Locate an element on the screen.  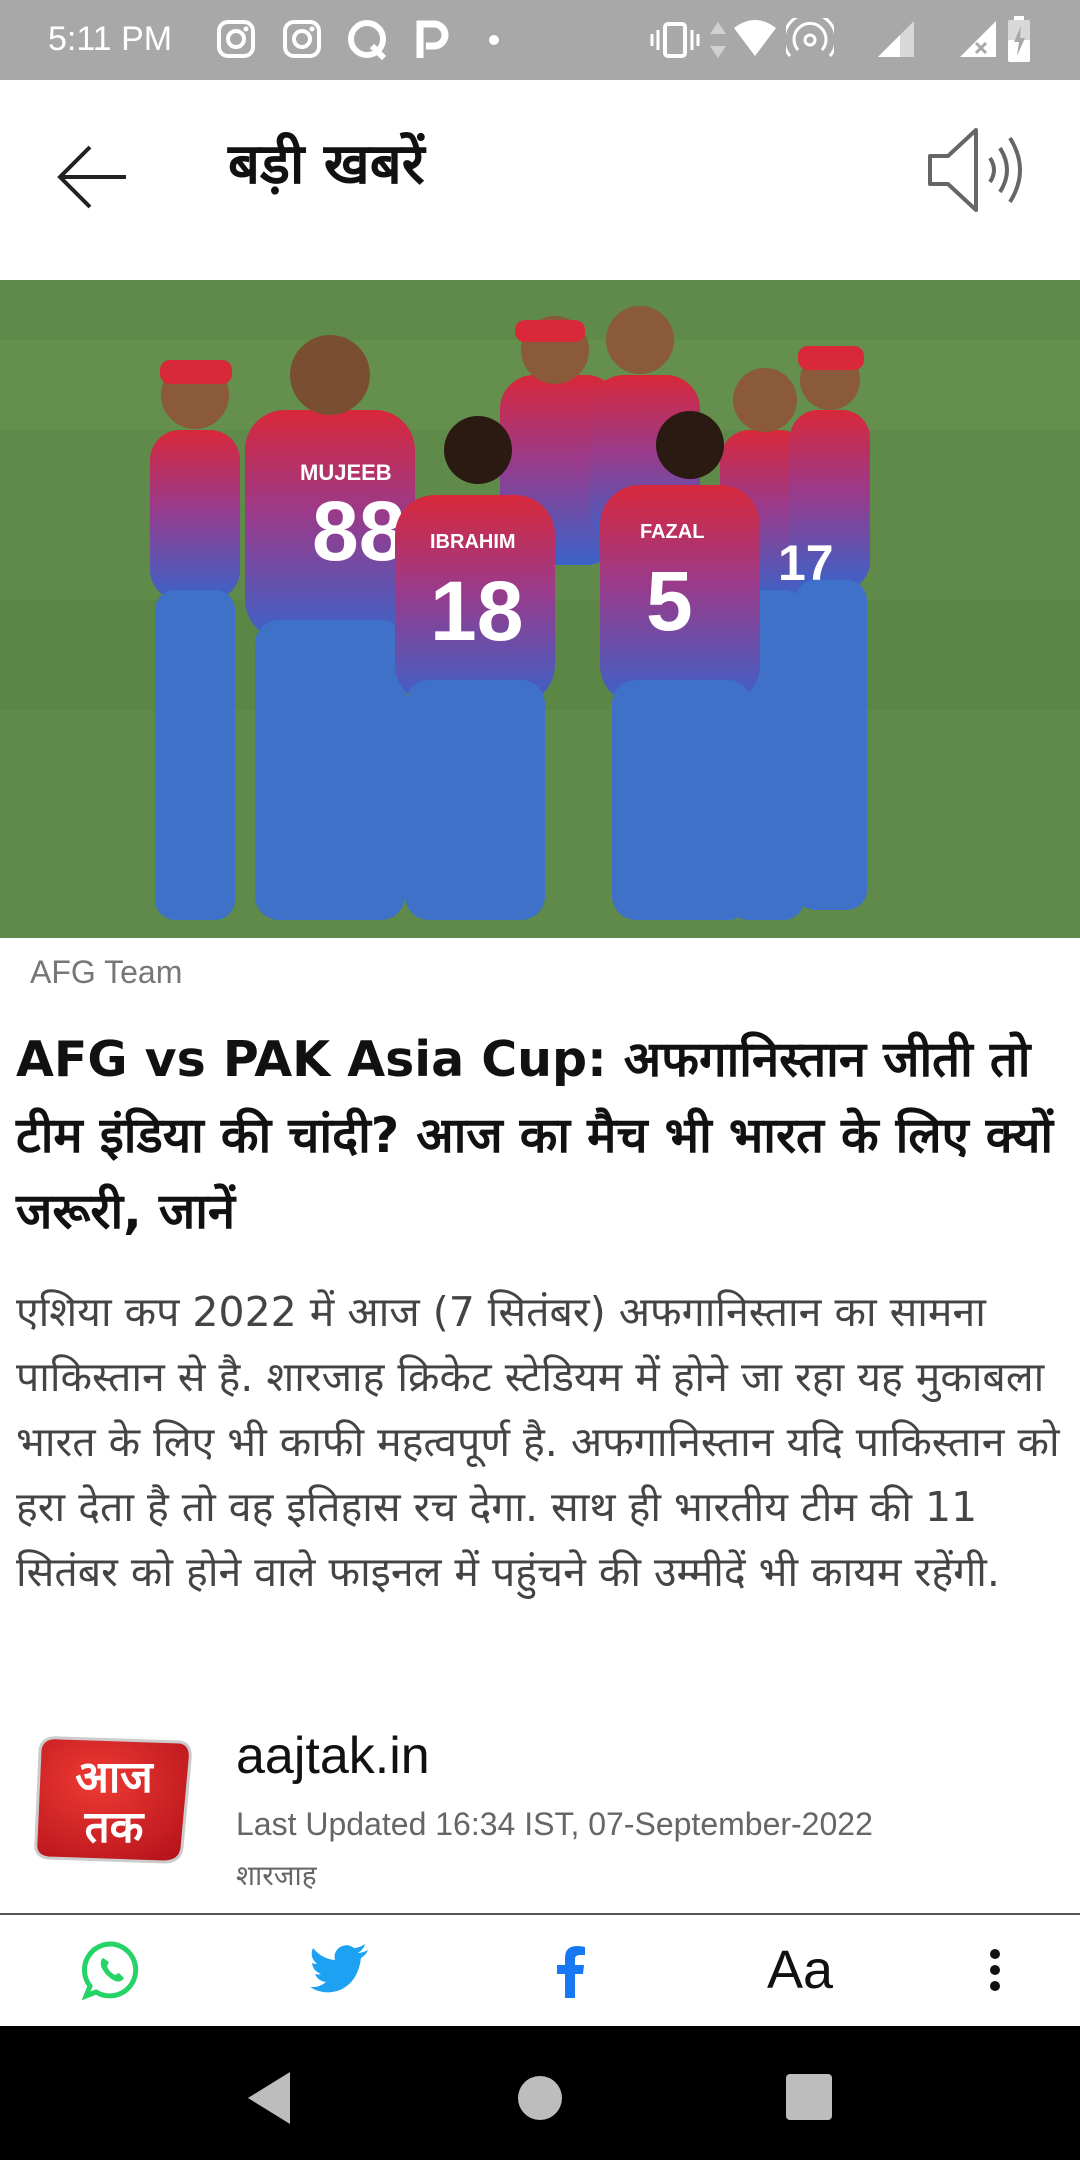
paytm-icon is located at coordinates (432, 39).